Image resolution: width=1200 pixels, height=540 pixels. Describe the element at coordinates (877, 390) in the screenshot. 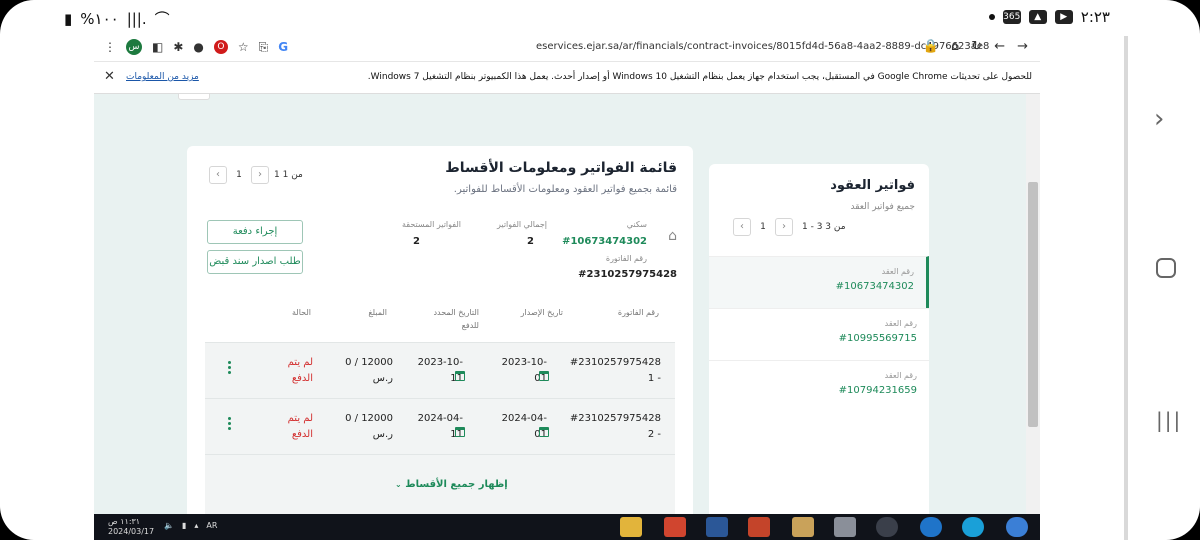

I see `contract-number: #10794231659` at that location.